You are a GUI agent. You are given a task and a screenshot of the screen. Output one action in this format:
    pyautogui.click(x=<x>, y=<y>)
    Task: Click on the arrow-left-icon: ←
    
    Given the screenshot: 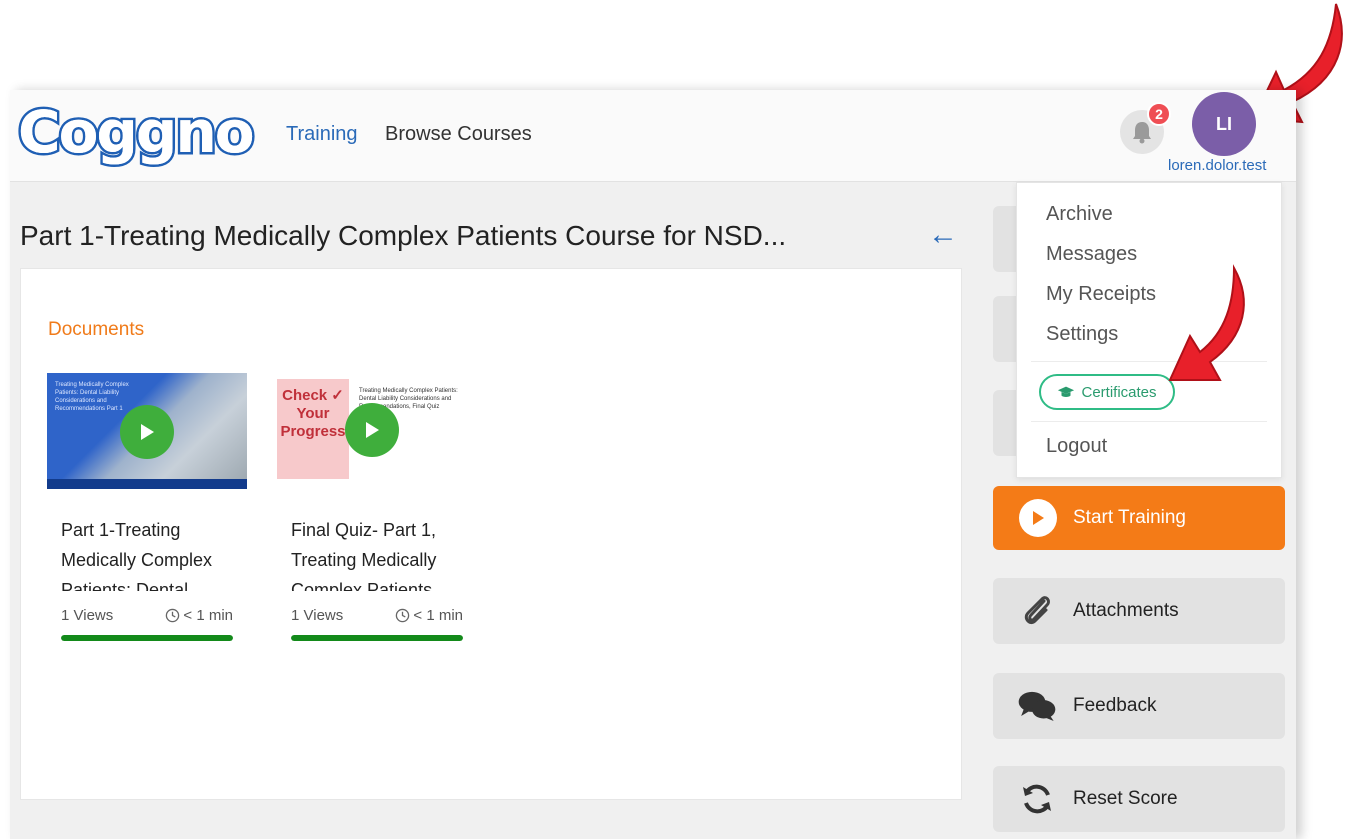 What is the action you would take?
    pyautogui.click(x=943, y=235)
    